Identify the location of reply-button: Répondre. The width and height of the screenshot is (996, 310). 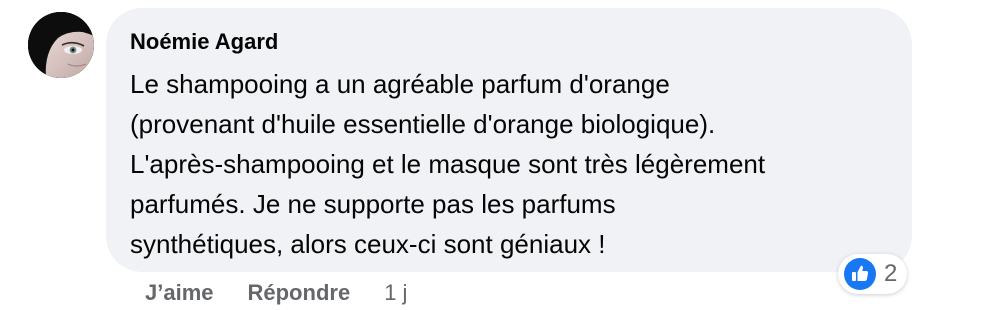
(299, 293).